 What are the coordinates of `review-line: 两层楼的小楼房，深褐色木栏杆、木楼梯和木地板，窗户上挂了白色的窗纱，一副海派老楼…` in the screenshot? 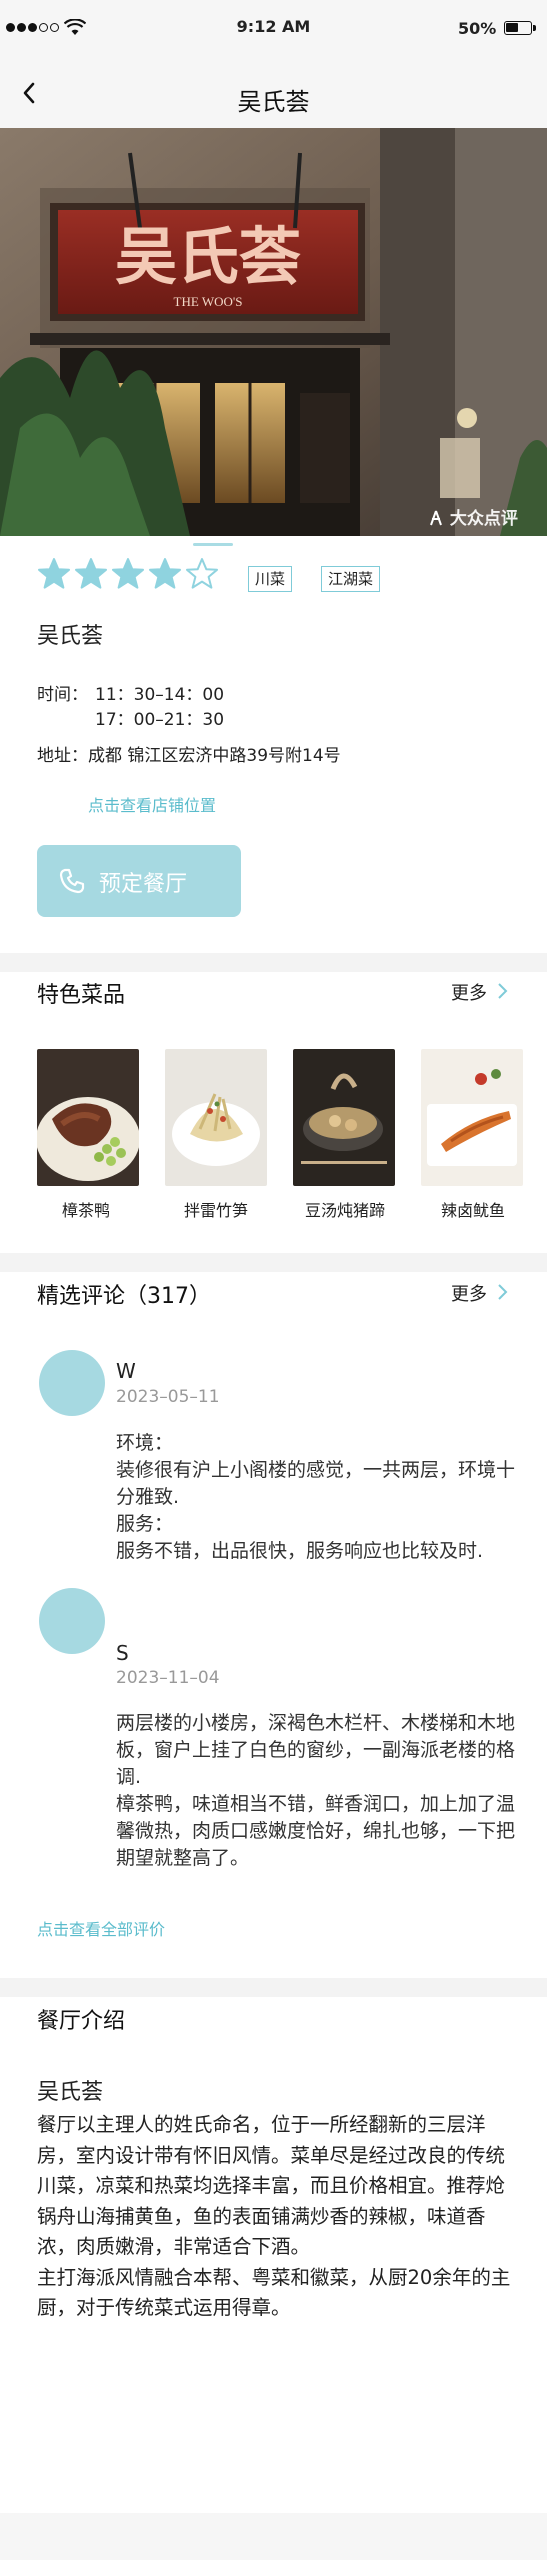 It's located at (316, 1750).